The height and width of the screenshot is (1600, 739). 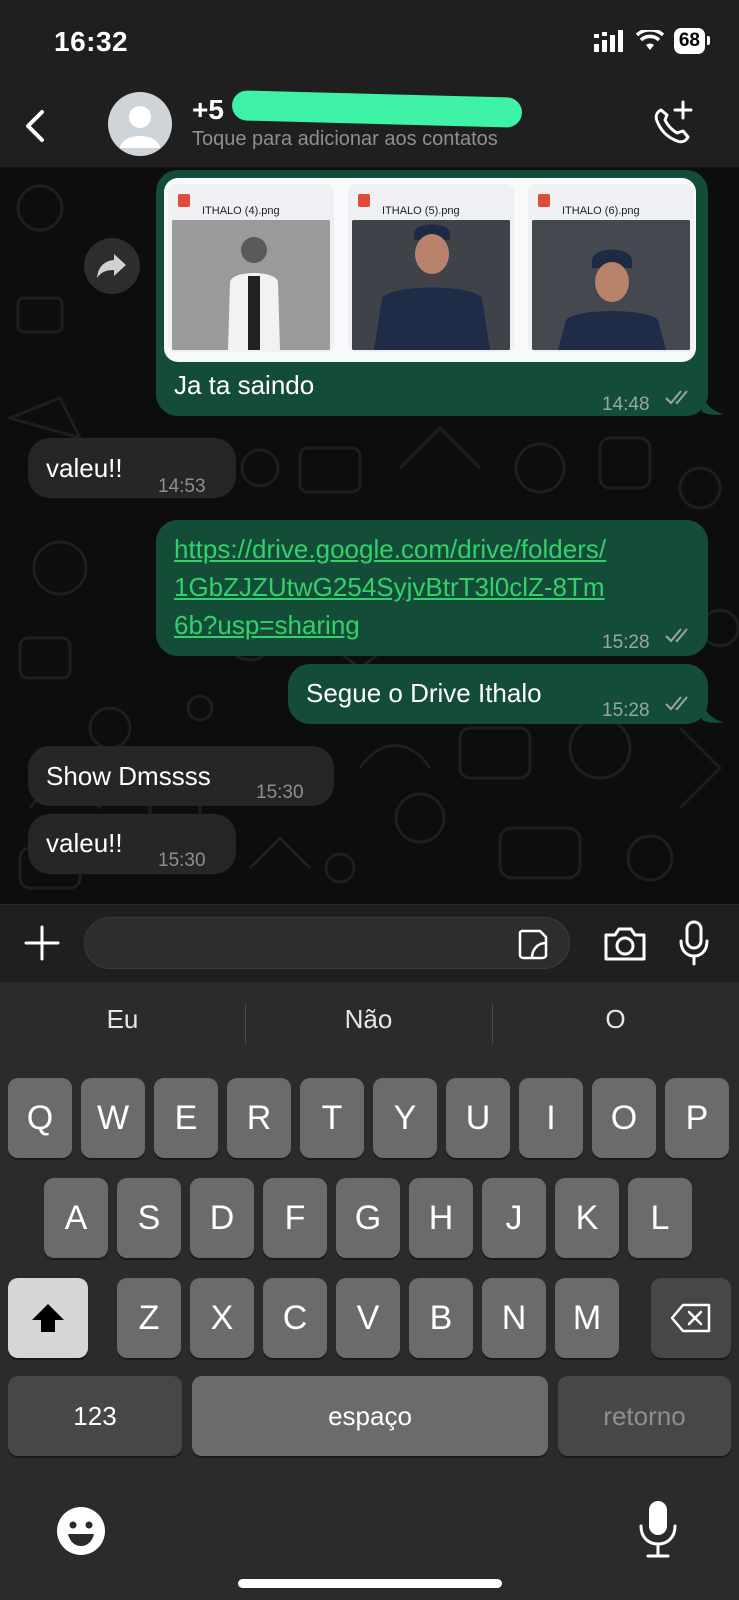 What do you see at coordinates (132, 844) in the screenshot?
I see `message-incoming: valeu!! 15:30` at bounding box center [132, 844].